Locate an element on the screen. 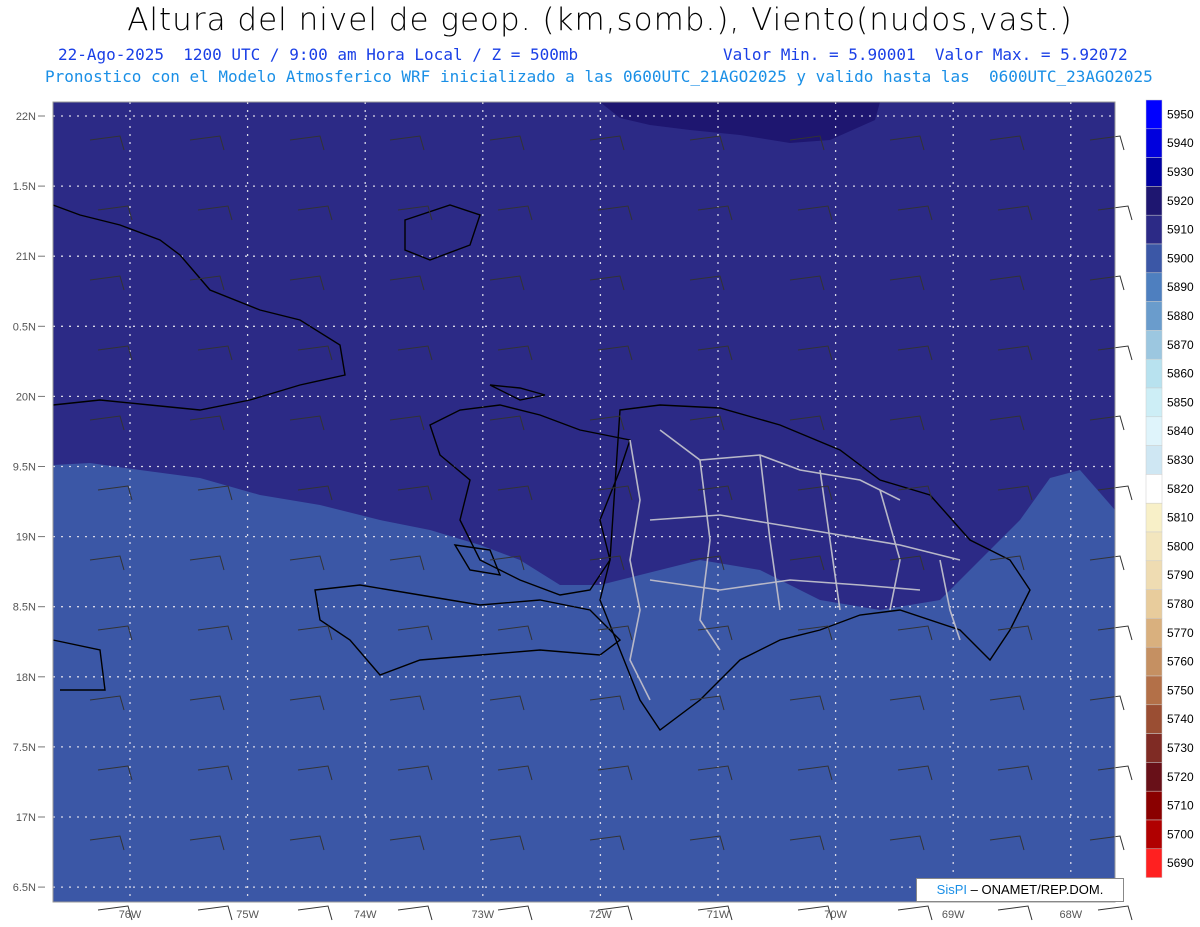  colorbar-label: 5900 is located at coordinates (1180, 258).